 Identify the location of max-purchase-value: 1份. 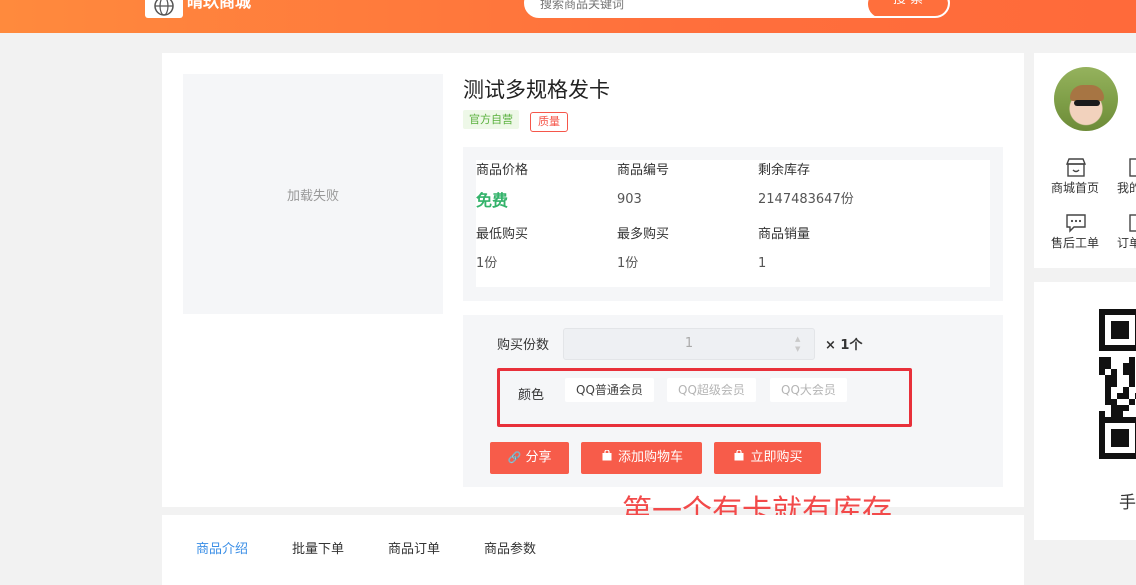
(628, 263).